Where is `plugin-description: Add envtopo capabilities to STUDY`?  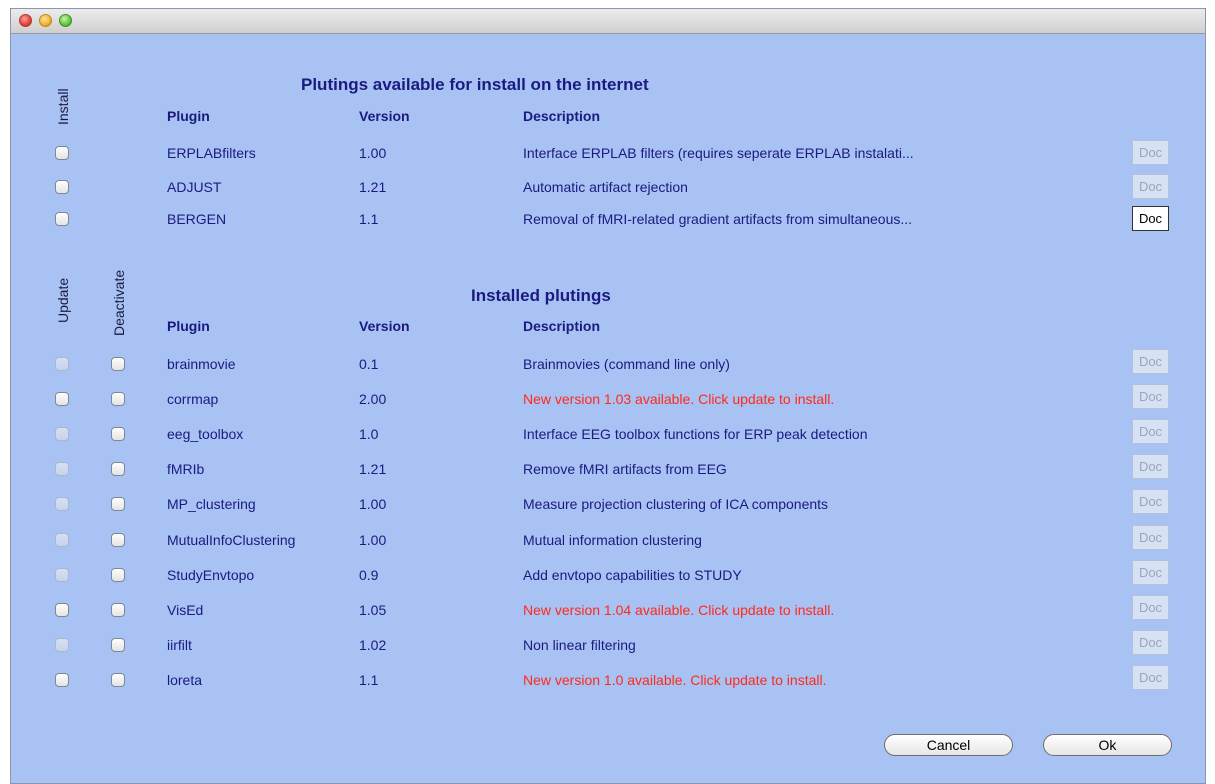 plugin-description: Add envtopo capabilities to STUDY is located at coordinates (632, 574).